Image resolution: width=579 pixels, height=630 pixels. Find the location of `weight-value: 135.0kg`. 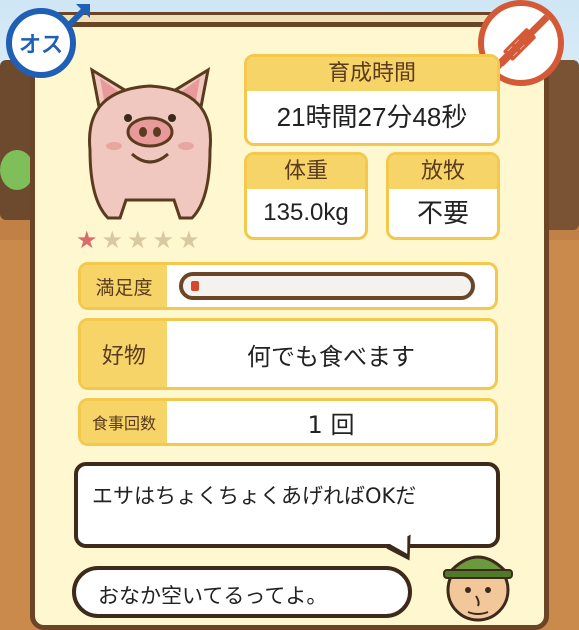

weight-value: 135.0kg is located at coordinates (306, 212).